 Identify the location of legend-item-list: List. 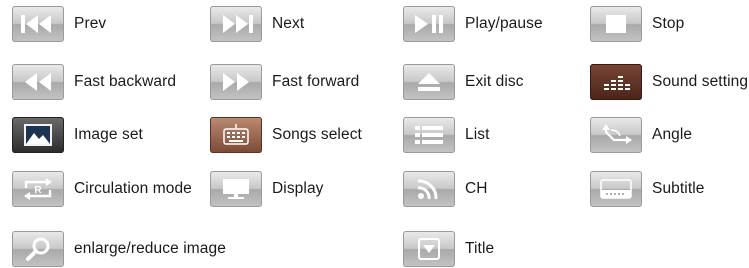
(446, 135).